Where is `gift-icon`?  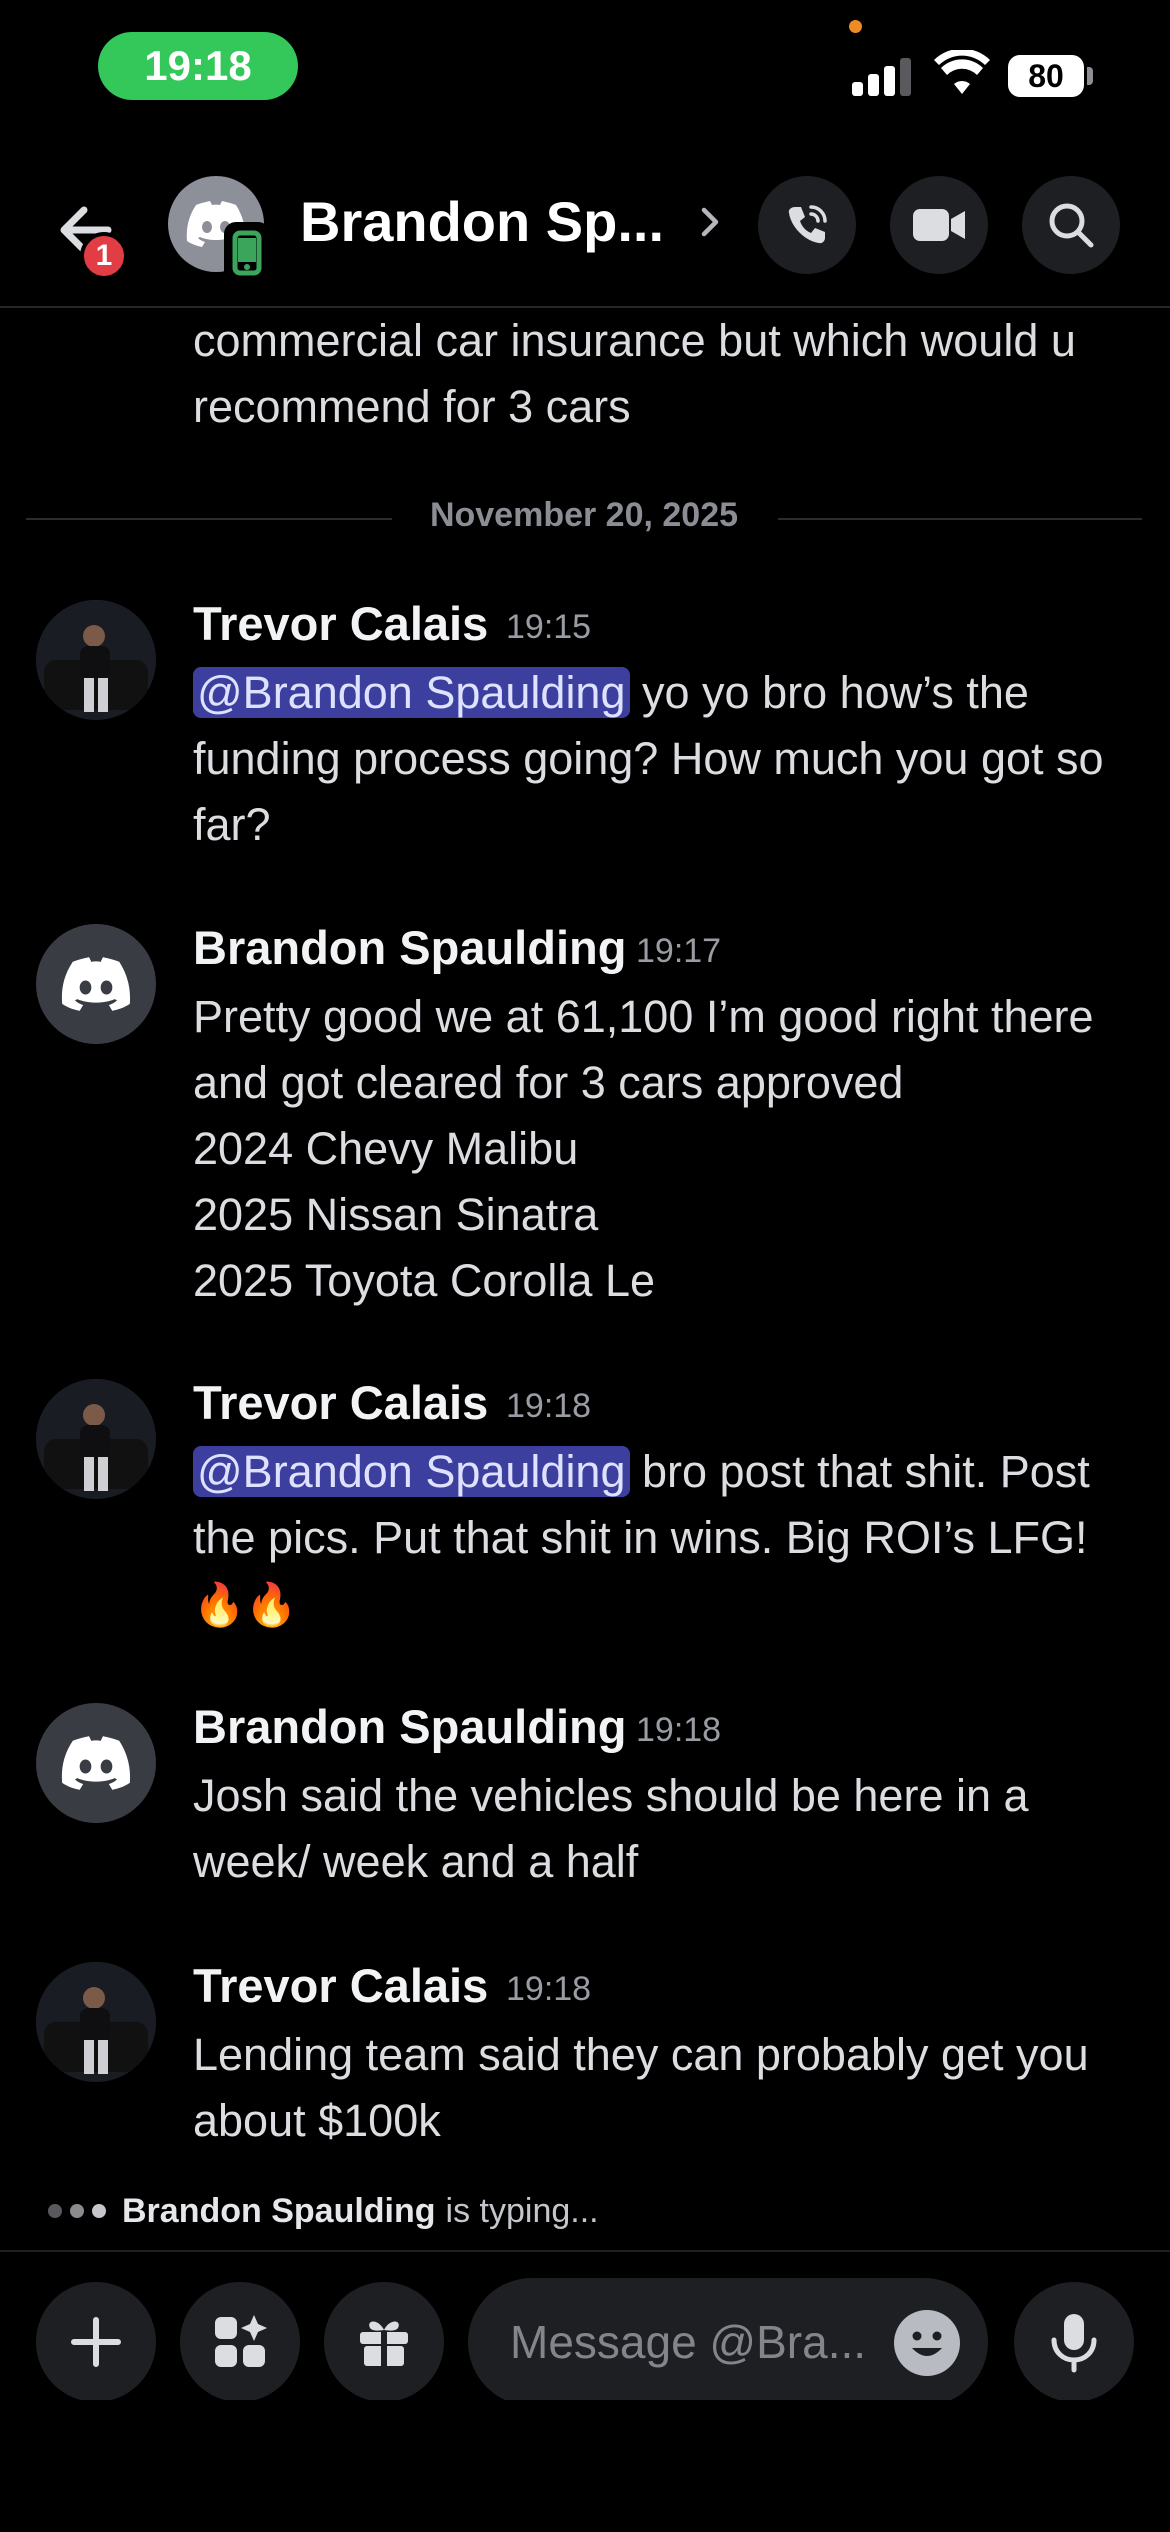
gift-icon is located at coordinates (384, 2343).